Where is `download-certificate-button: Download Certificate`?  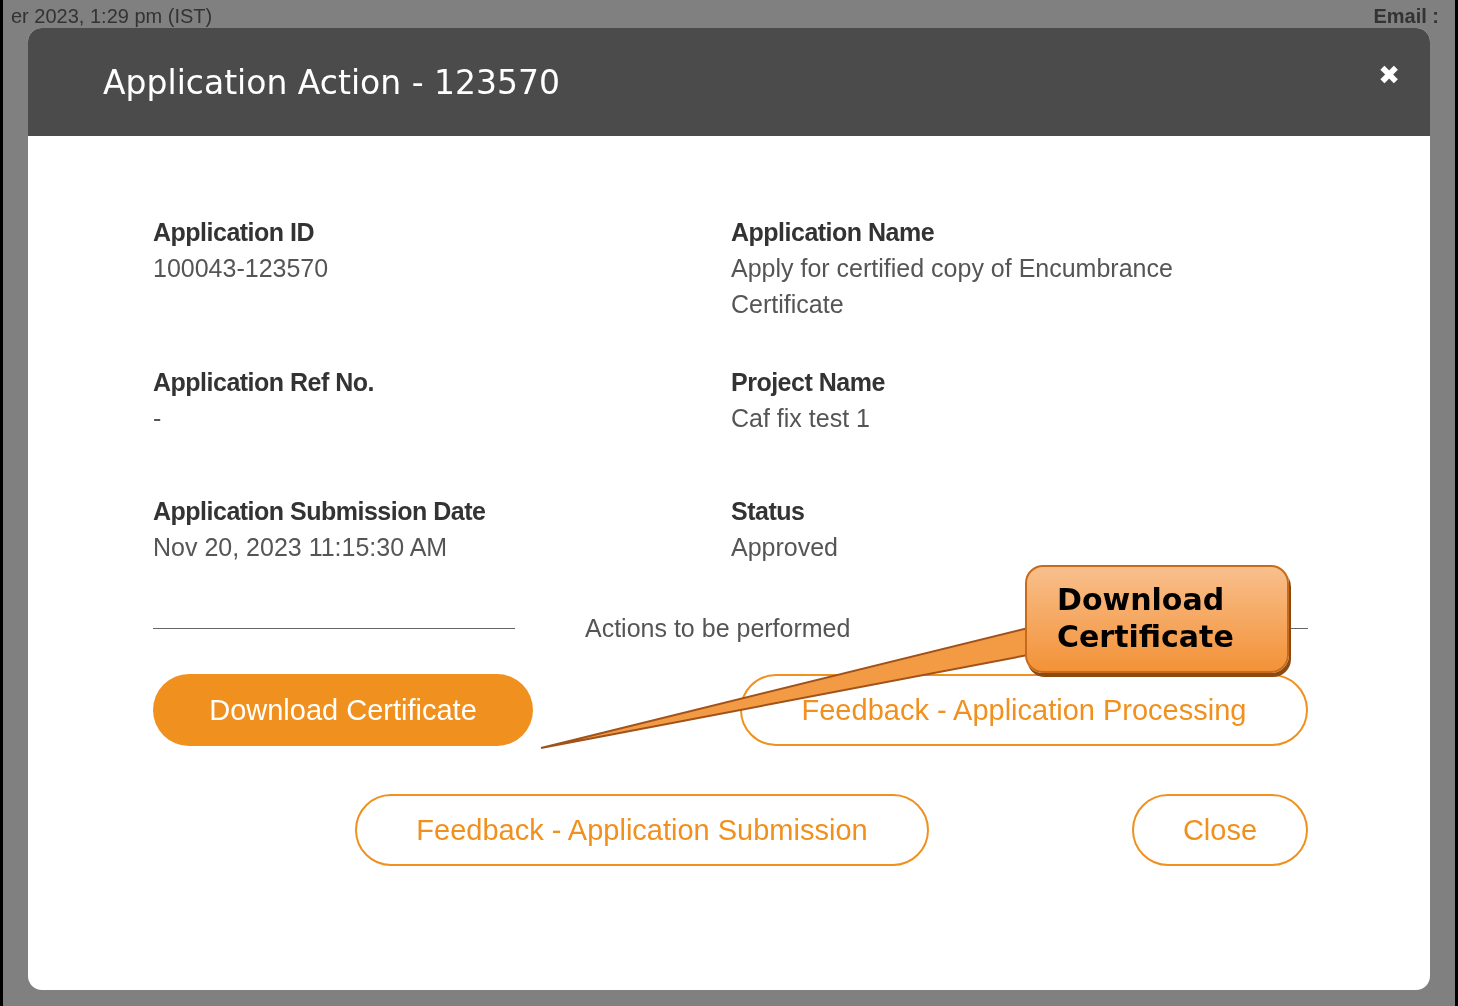
download-certificate-button: Download Certificate is located at coordinates (343, 710).